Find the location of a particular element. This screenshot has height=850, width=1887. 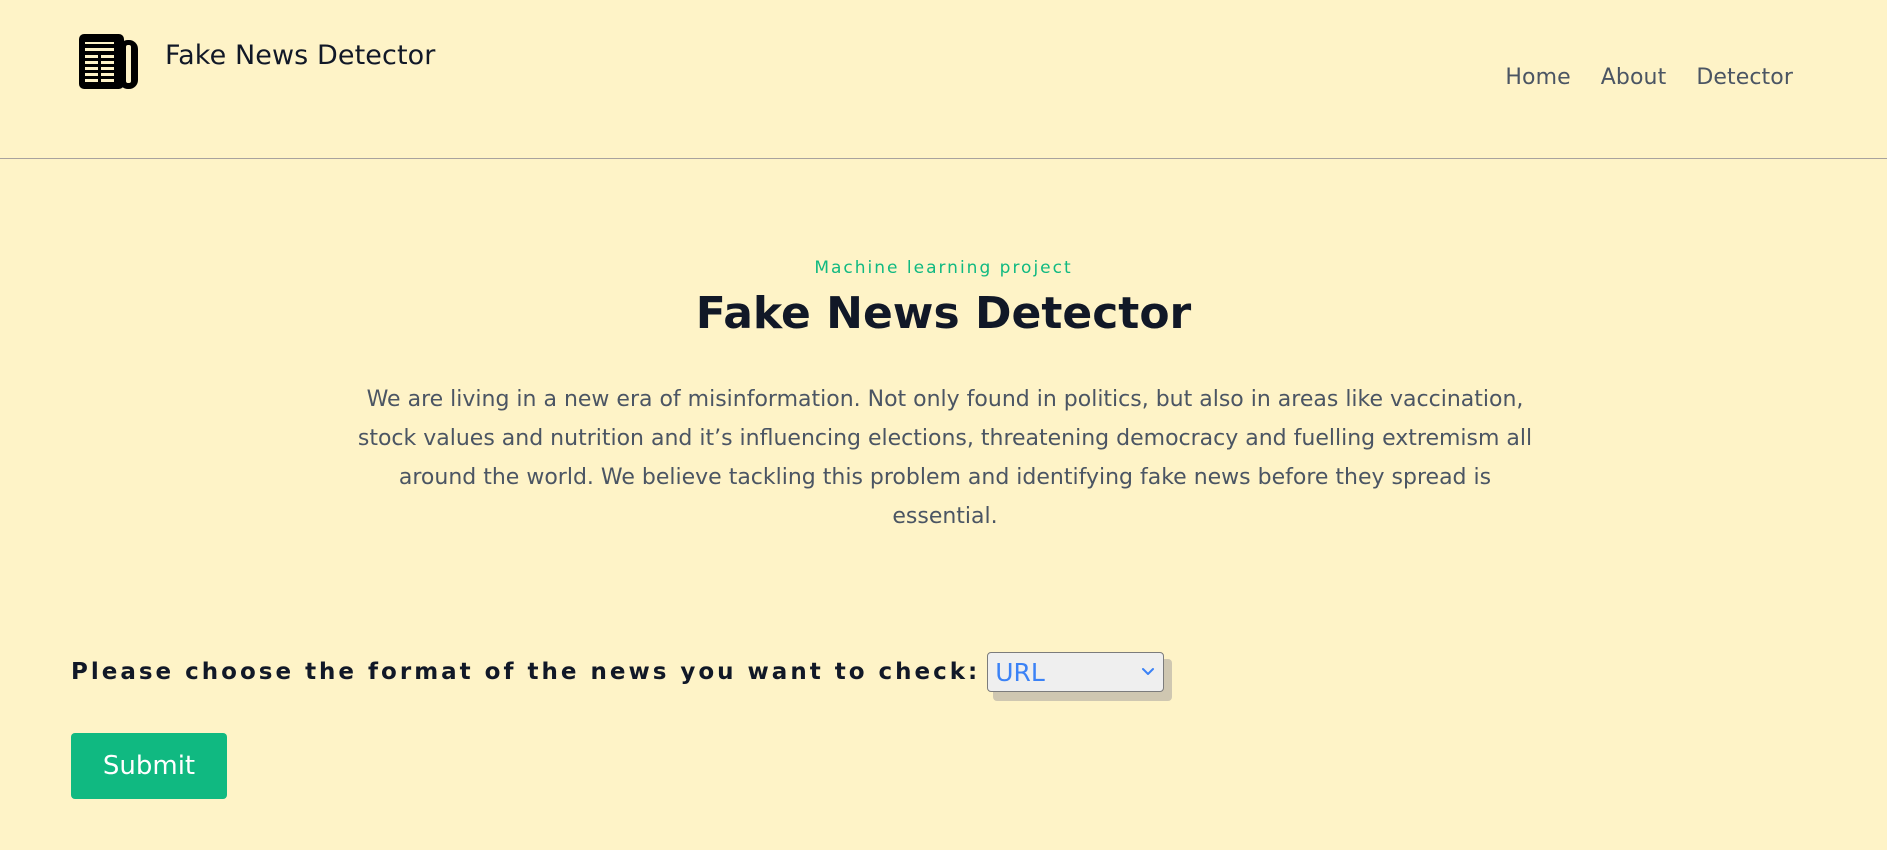

submit-button: Submit is located at coordinates (149, 766).